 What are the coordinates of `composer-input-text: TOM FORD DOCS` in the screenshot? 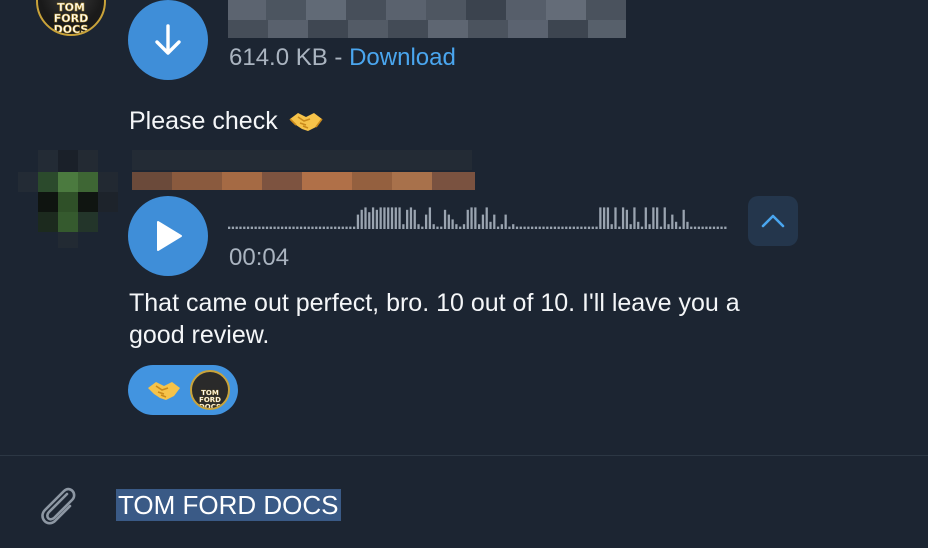 It's located at (228, 505).